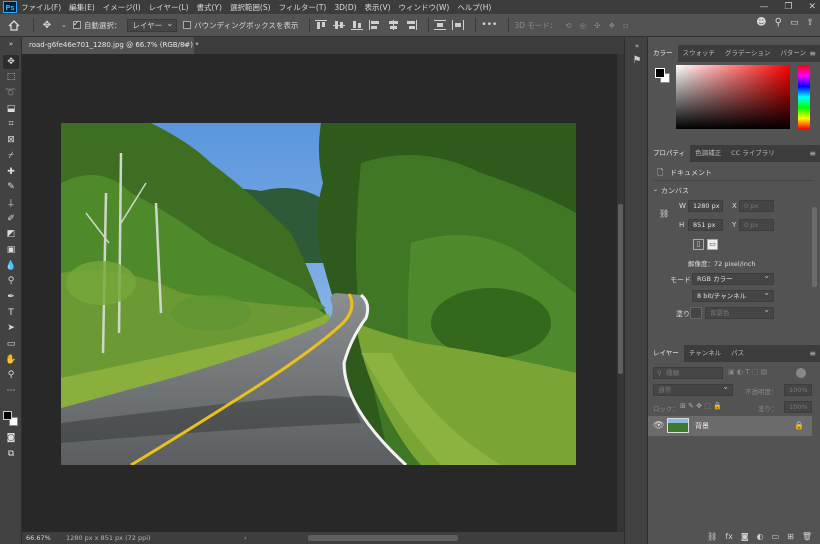 The height and width of the screenshot is (544, 820). Describe the element at coordinates (658, 426) in the screenshot. I see `eye-icon: 👁` at that location.